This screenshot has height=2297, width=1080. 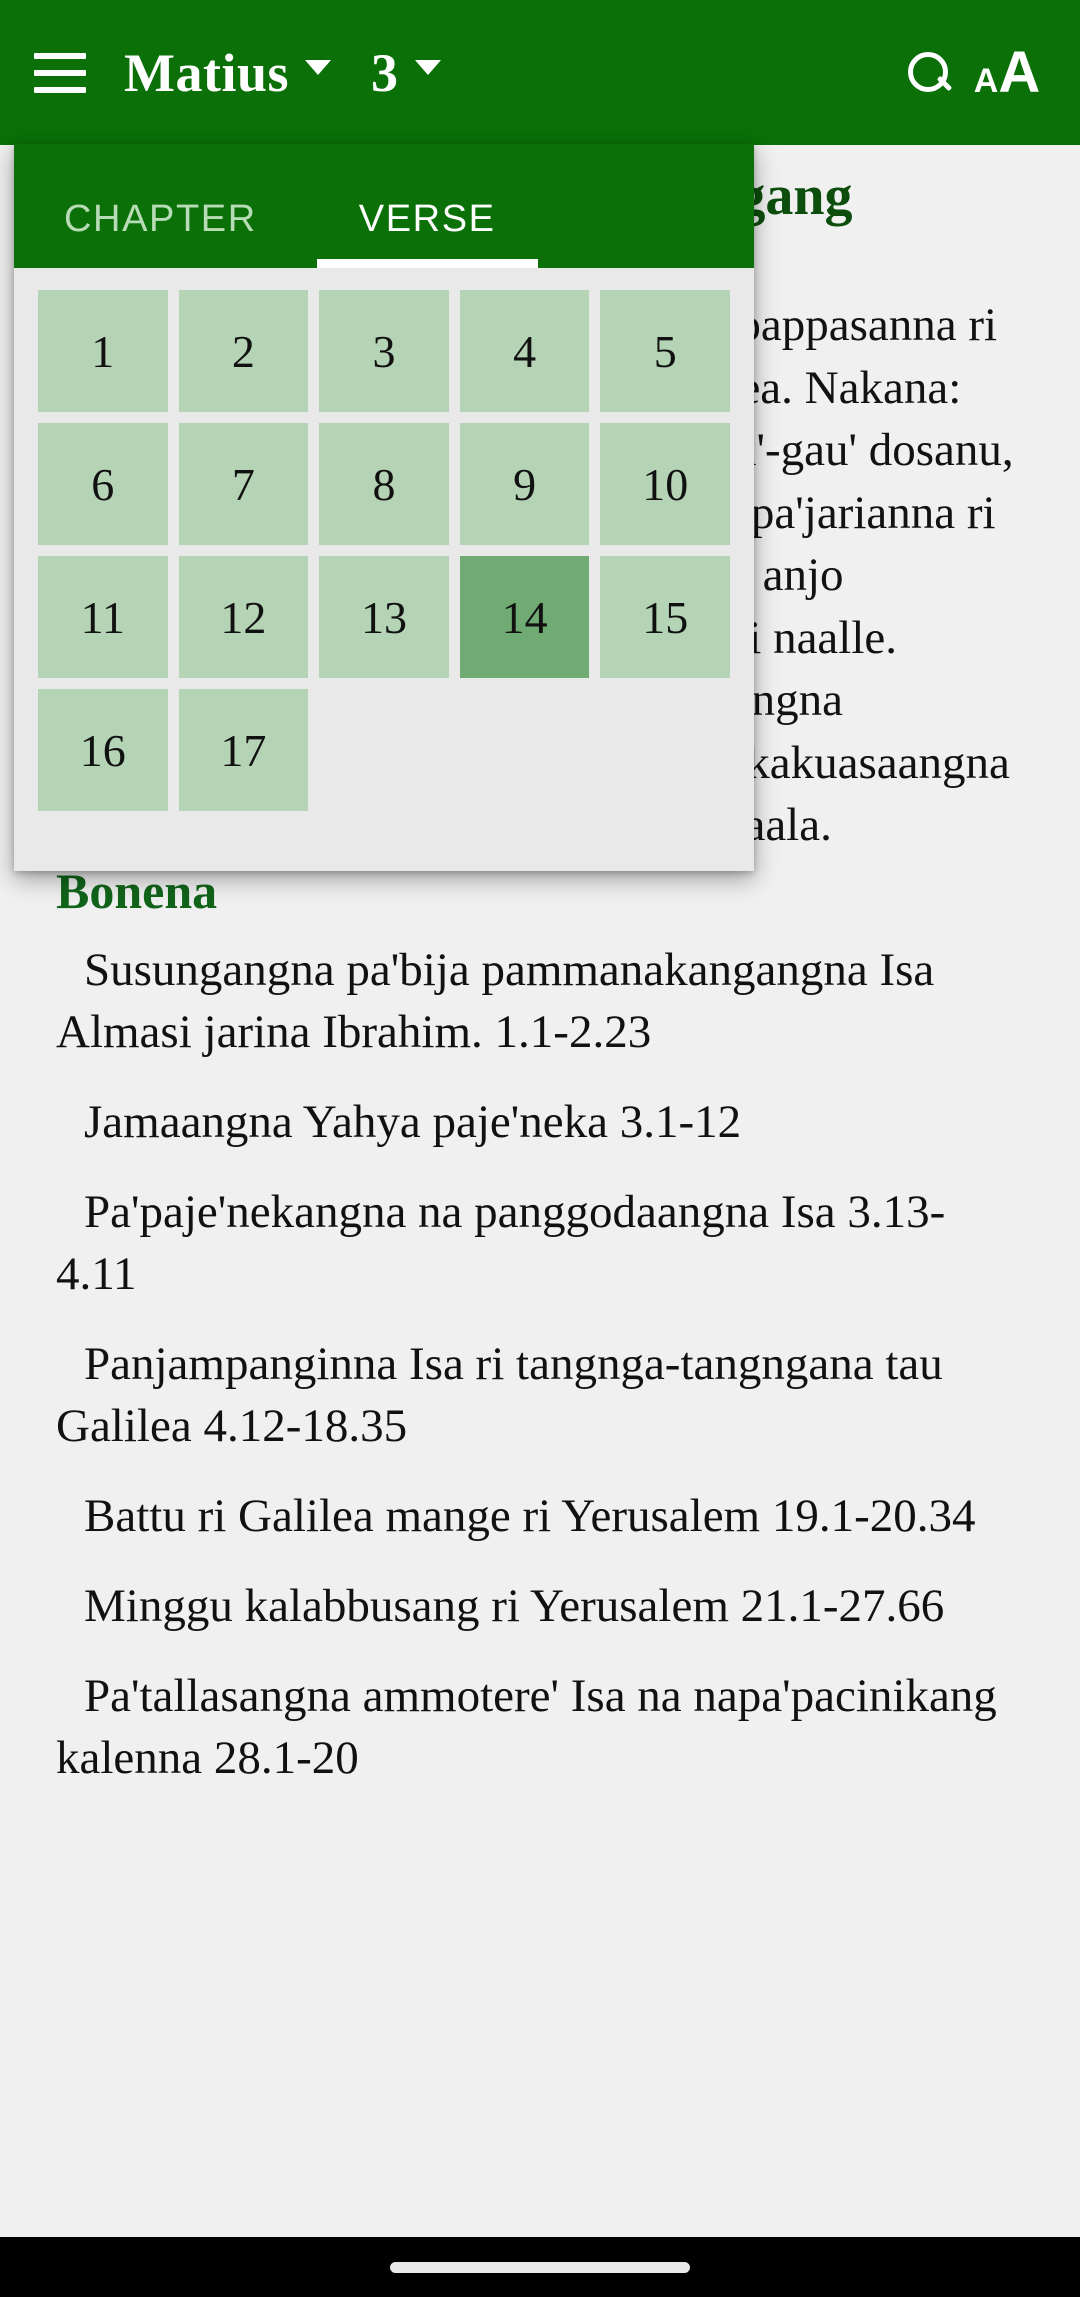 I want to click on verse-cell-9: 9, so click(x=524, y=484).